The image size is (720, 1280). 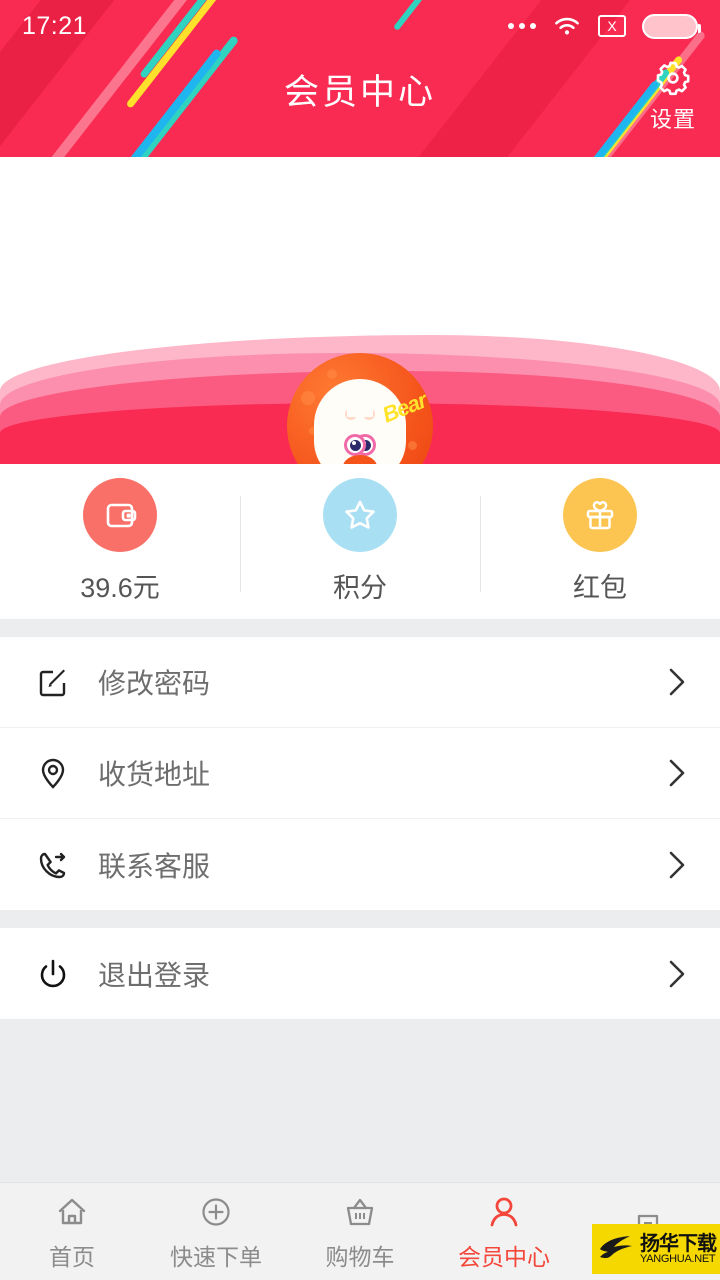 I want to click on battery-icon, so click(x=671, y=26).